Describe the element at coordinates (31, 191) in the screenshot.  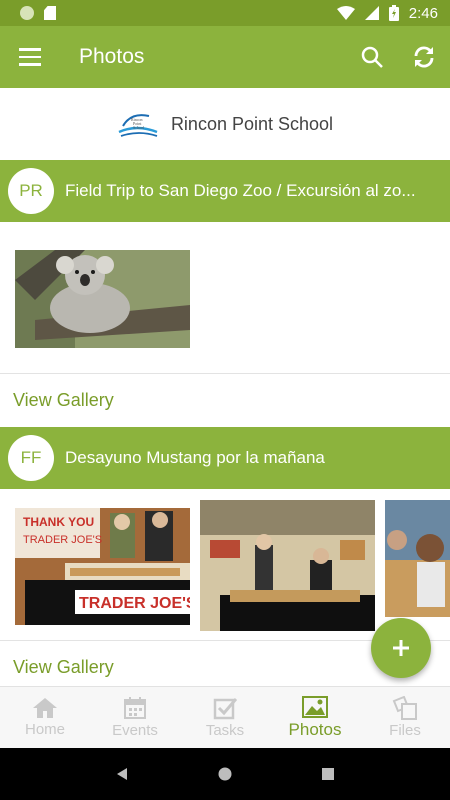
I see `avatar: PR` at that location.